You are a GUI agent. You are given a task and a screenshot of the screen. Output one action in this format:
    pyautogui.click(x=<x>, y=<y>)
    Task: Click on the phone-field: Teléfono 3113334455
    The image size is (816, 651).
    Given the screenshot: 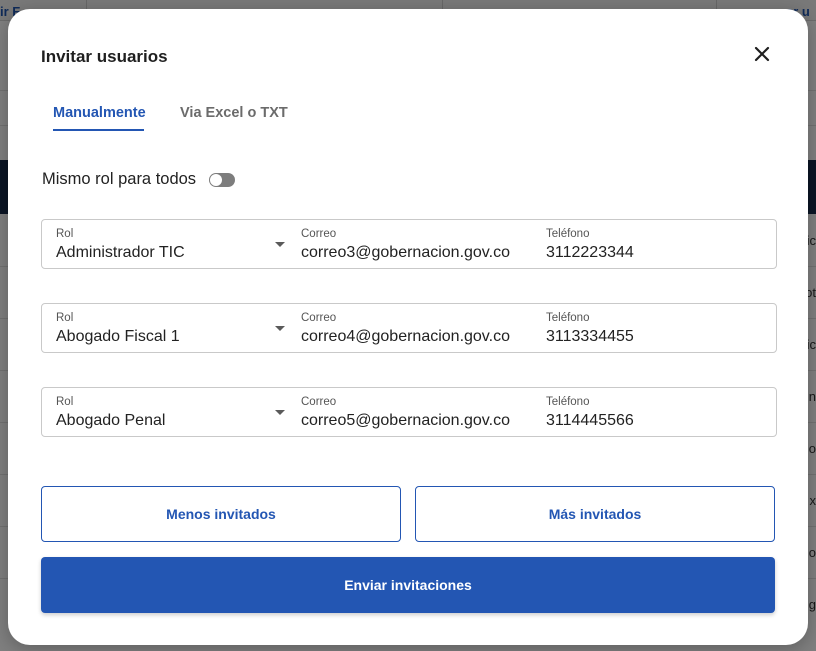 What is the action you would take?
    pyautogui.click(x=646, y=328)
    